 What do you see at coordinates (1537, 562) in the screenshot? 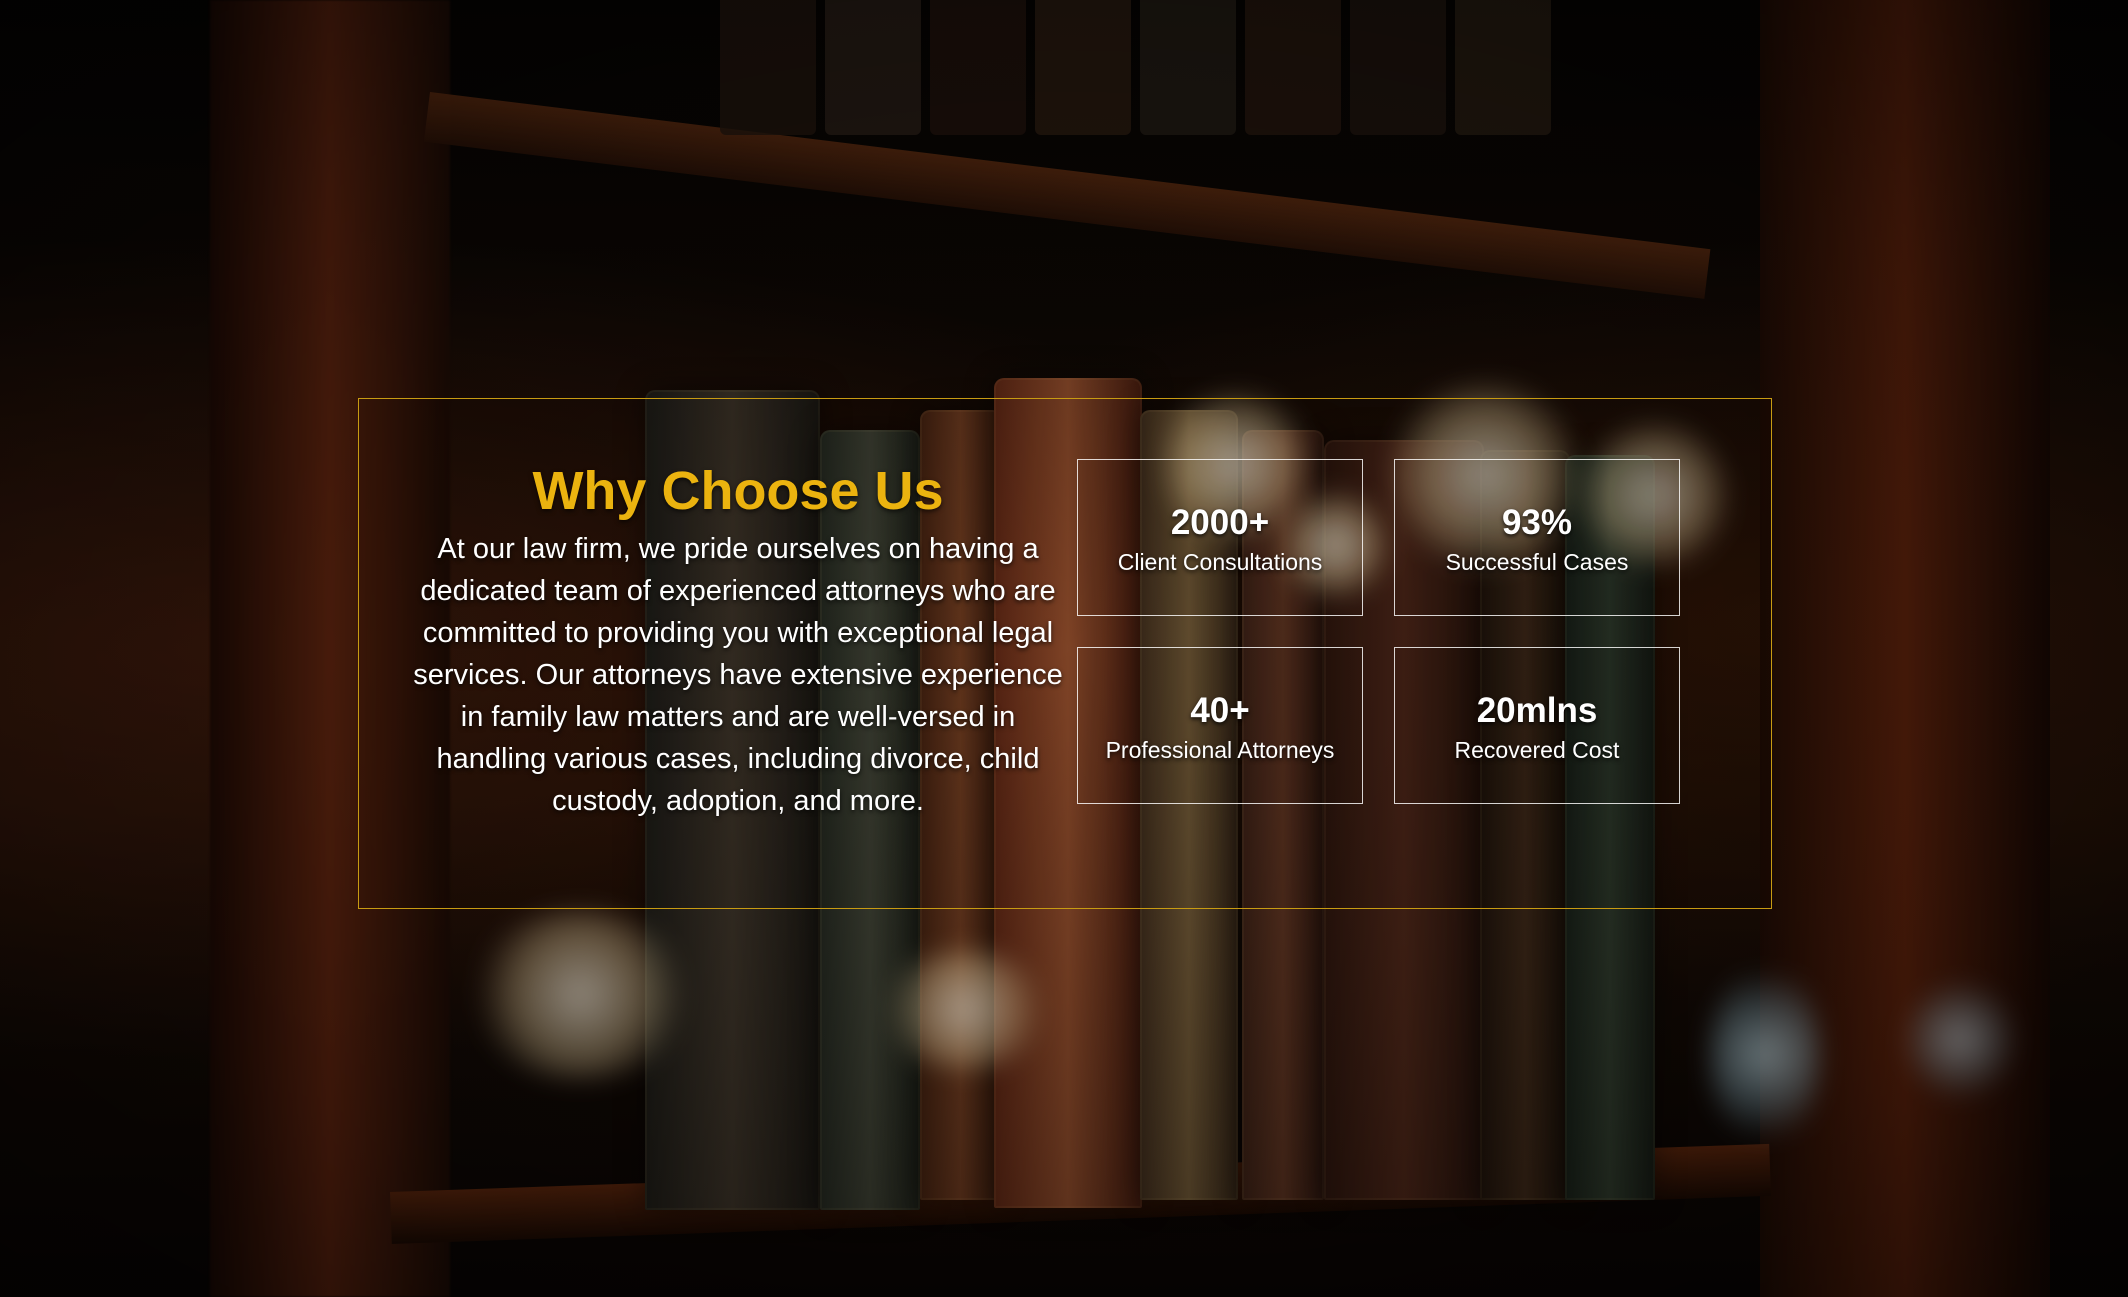
I see `stat-label: Successful Cases` at bounding box center [1537, 562].